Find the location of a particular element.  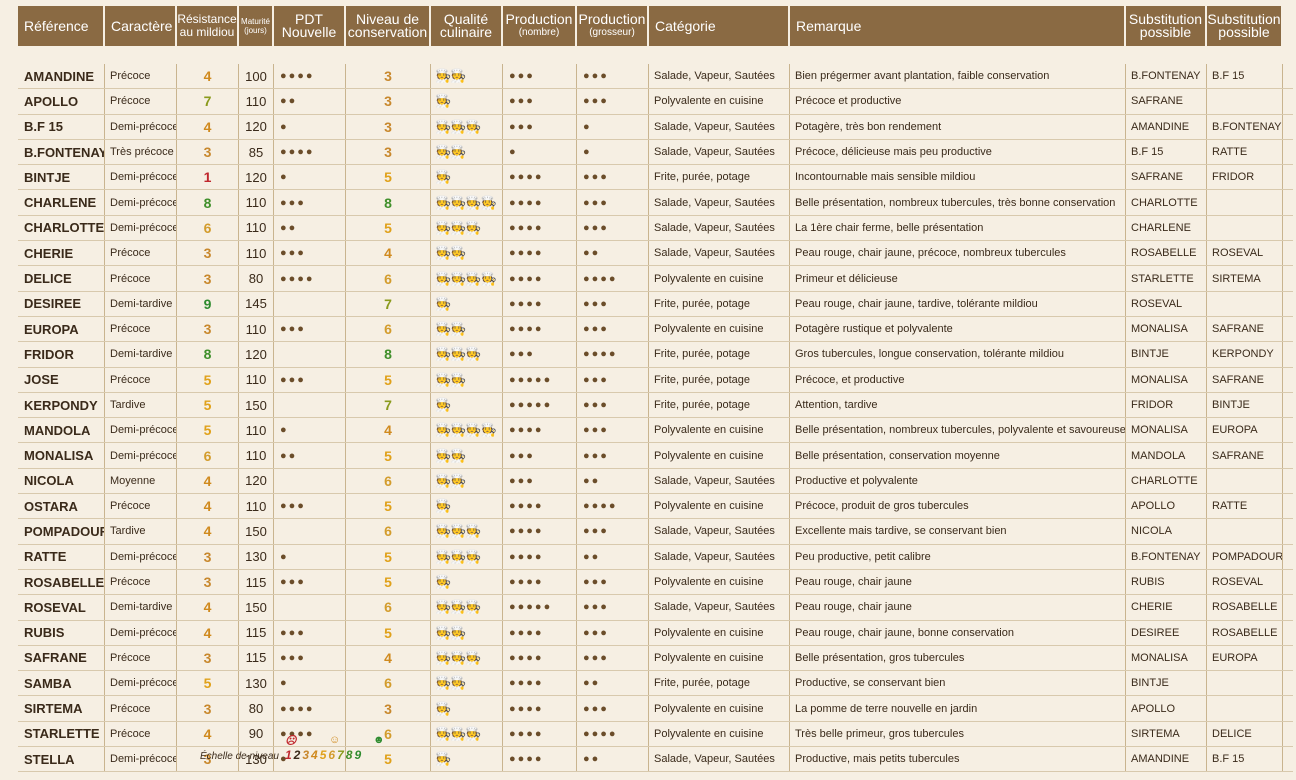

cell-ref: APOLLO is located at coordinates (61, 101).